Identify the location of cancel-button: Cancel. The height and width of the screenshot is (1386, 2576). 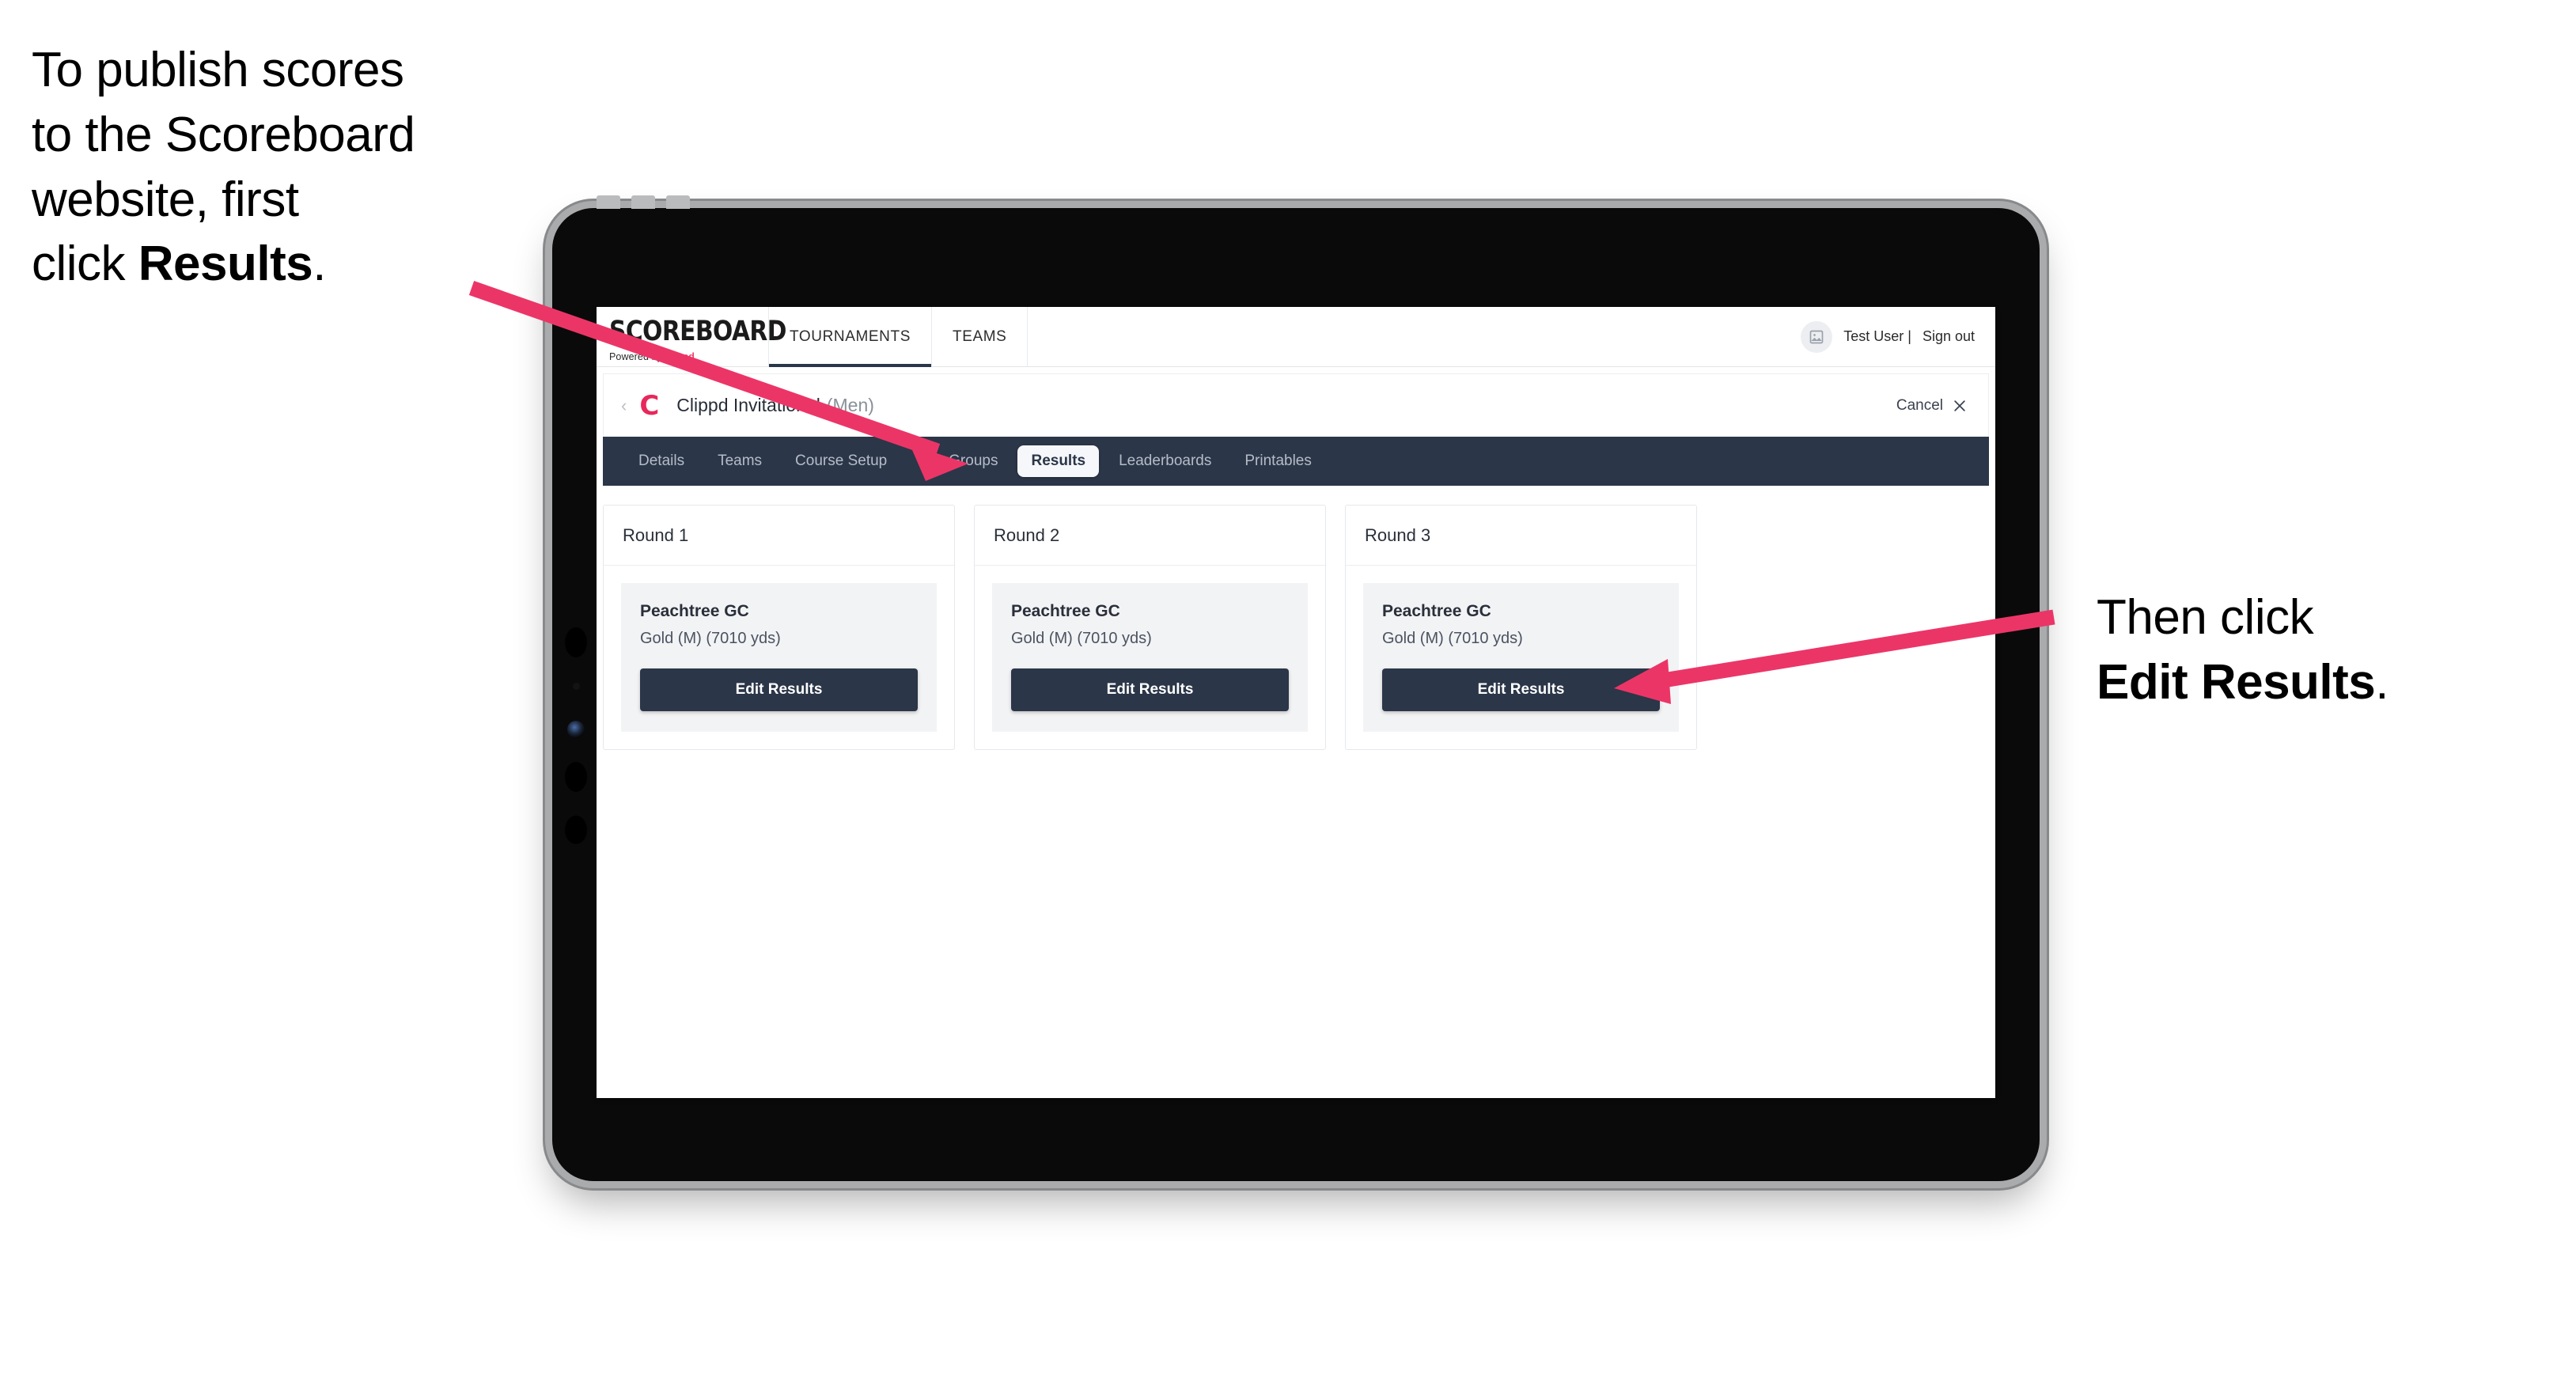
(1932, 406).